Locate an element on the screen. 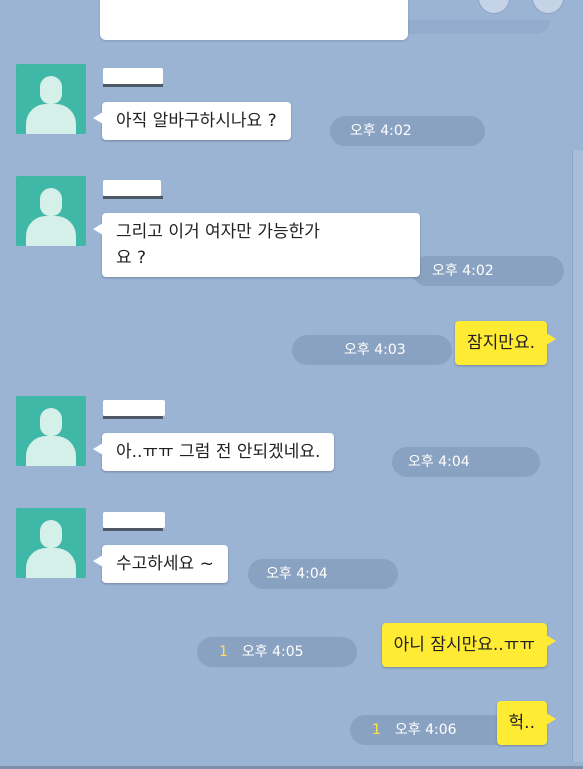 The width and height of the screenshot is (583, 769). incoming-message: 그리고 이거 여자만 가능한가 요 ? is located at coordinates (256, 245).